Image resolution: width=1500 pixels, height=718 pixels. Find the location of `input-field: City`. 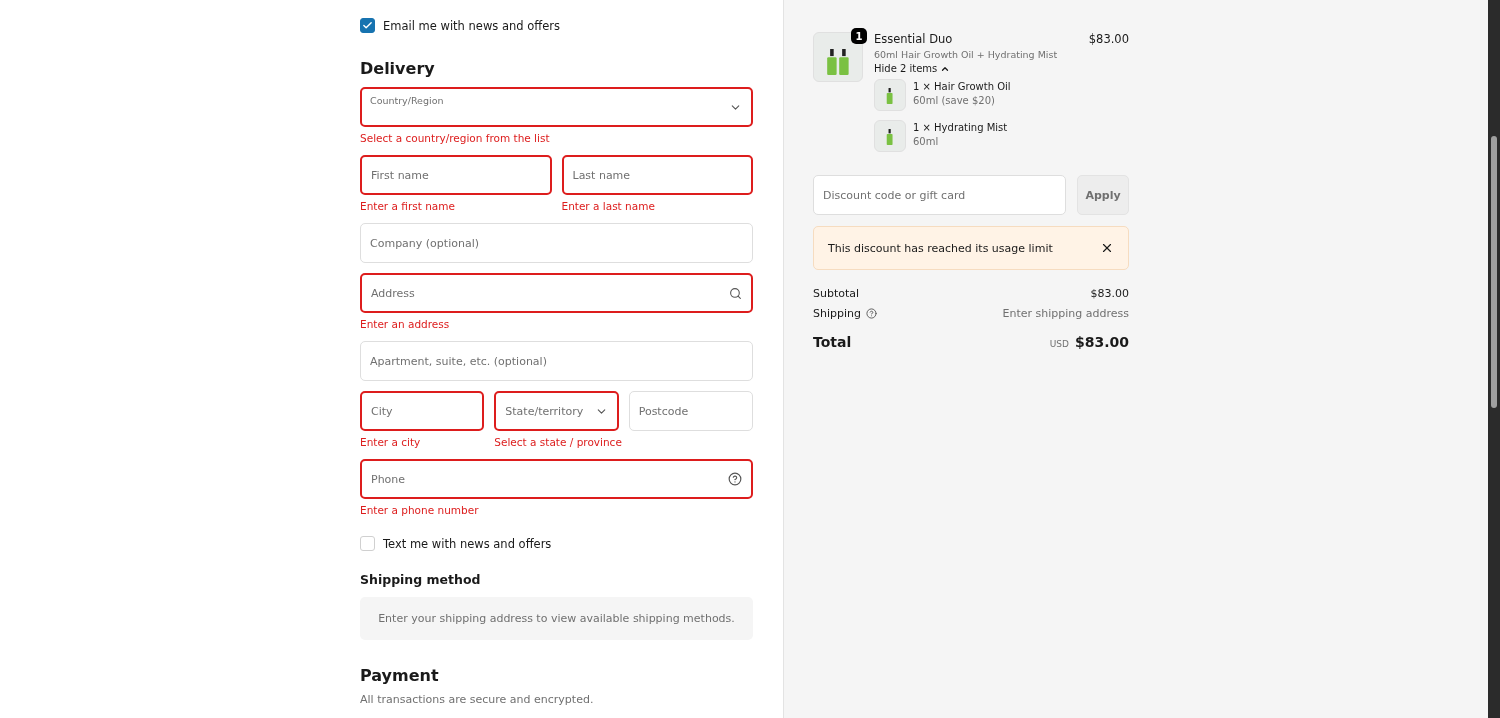

input-field: City is located at coordinates (422, 411).